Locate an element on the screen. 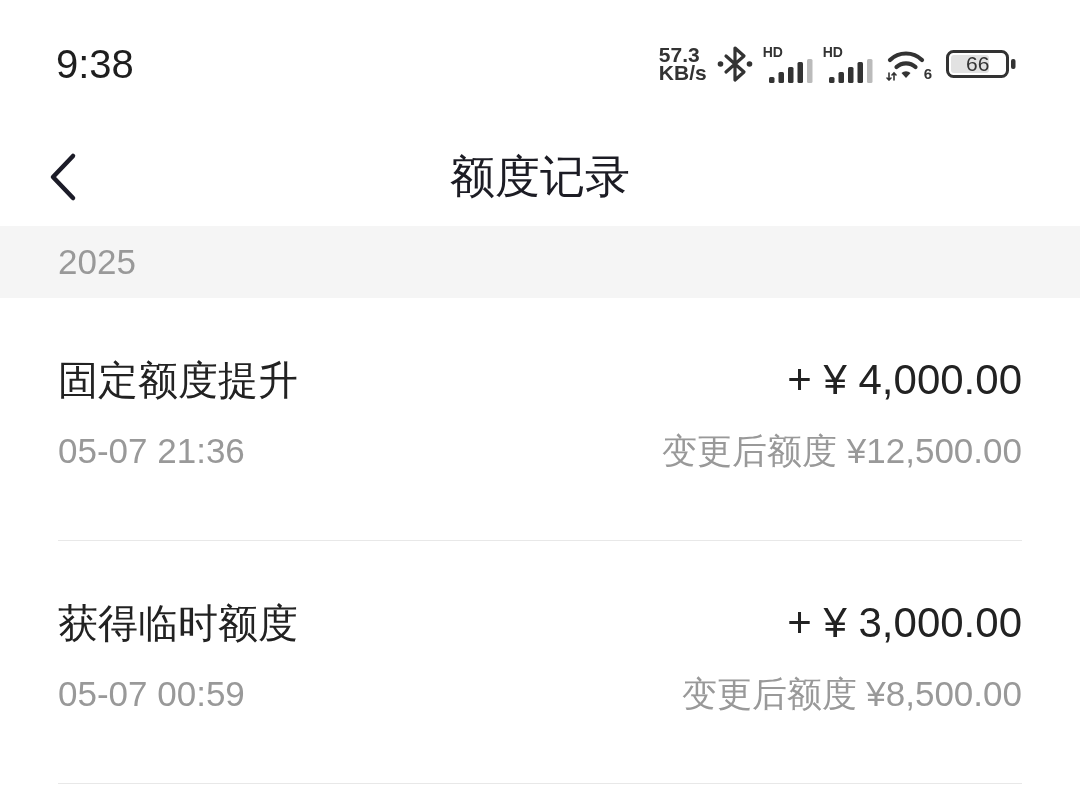 Image resolution: width=1080 pixels, height=807 pixels. record-amount: + ¥ 3,000.00 is located at coordinates (904, 623).